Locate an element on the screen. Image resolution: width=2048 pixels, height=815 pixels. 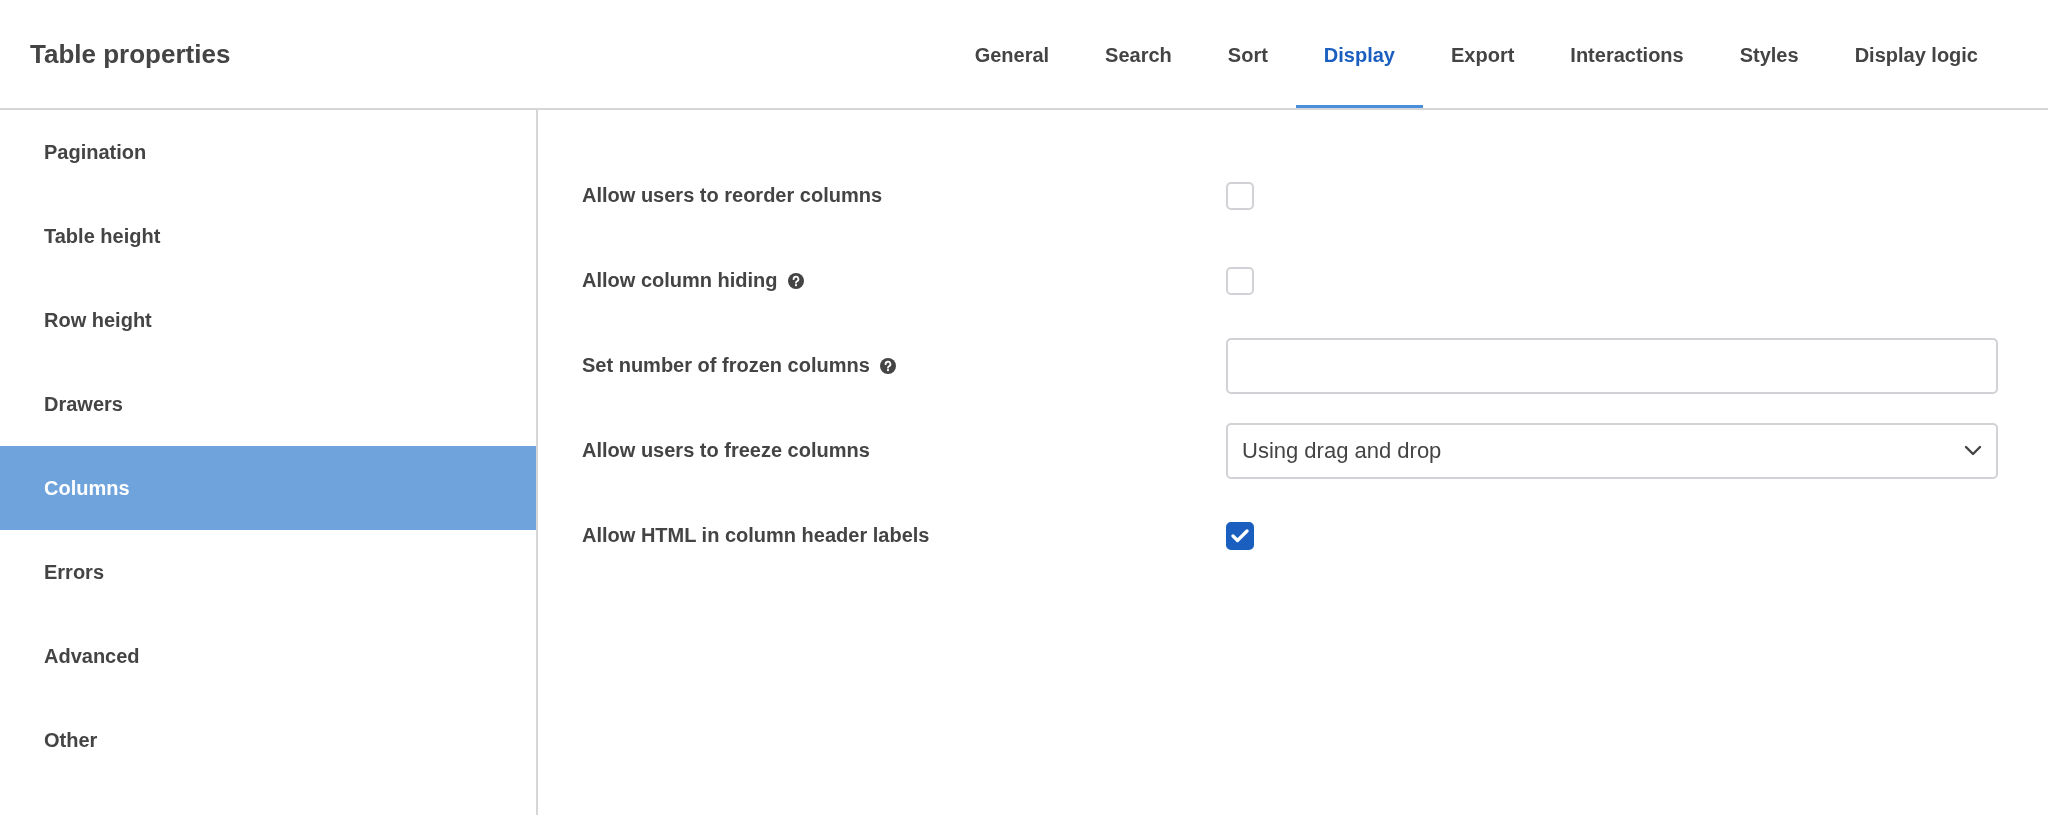
tab: Sort is located at coordinates (1247, 54).